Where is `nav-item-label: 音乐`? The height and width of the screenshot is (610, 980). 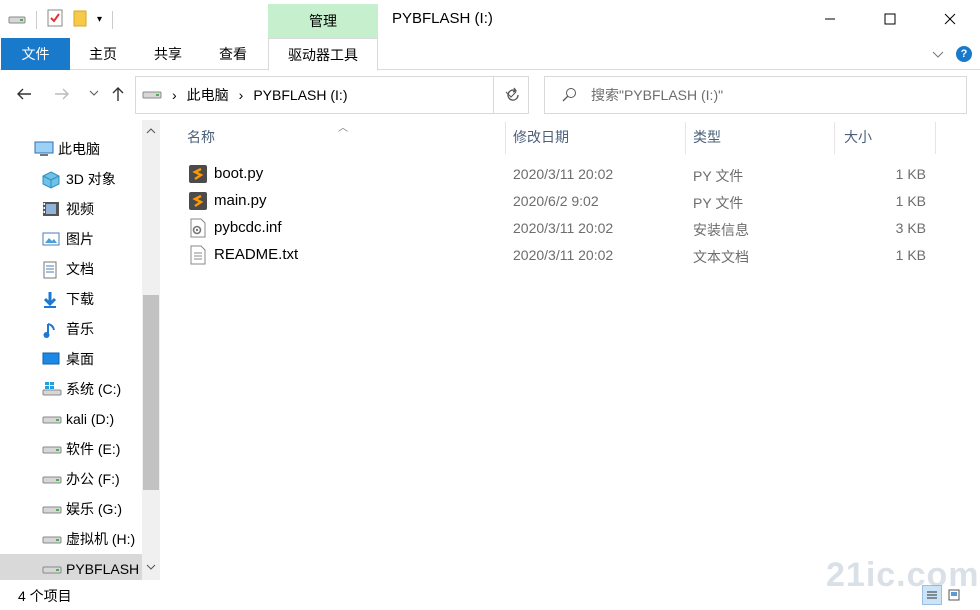
nav-item-label: 音乐 is located at coordinates (80, 329).